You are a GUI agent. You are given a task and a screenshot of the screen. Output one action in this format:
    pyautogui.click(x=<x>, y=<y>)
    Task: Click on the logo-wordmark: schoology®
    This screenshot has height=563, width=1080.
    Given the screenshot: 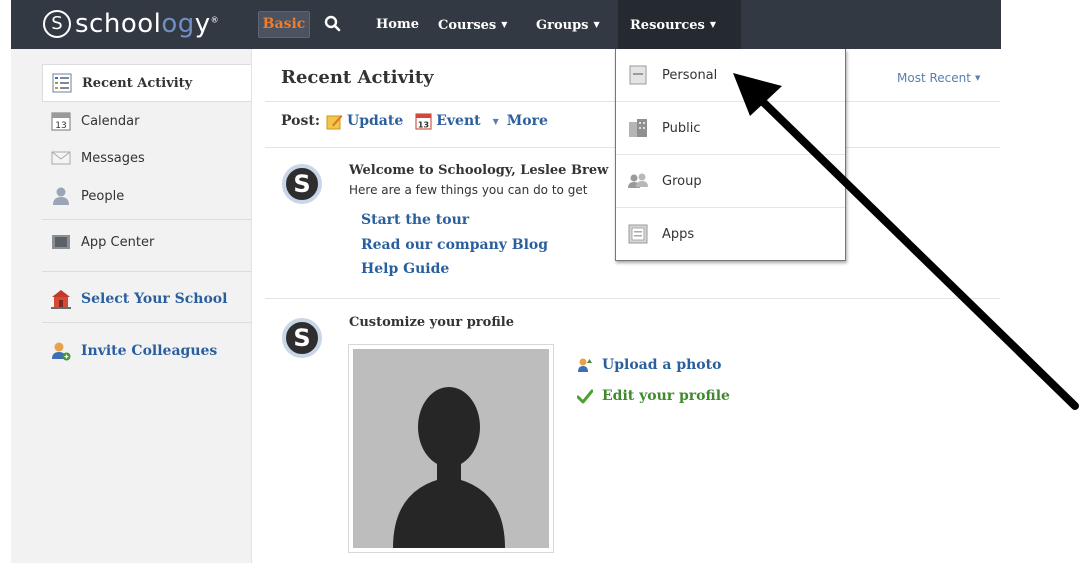 What is the action you would take?
    pyautogui.click(x=147, y=24)
    